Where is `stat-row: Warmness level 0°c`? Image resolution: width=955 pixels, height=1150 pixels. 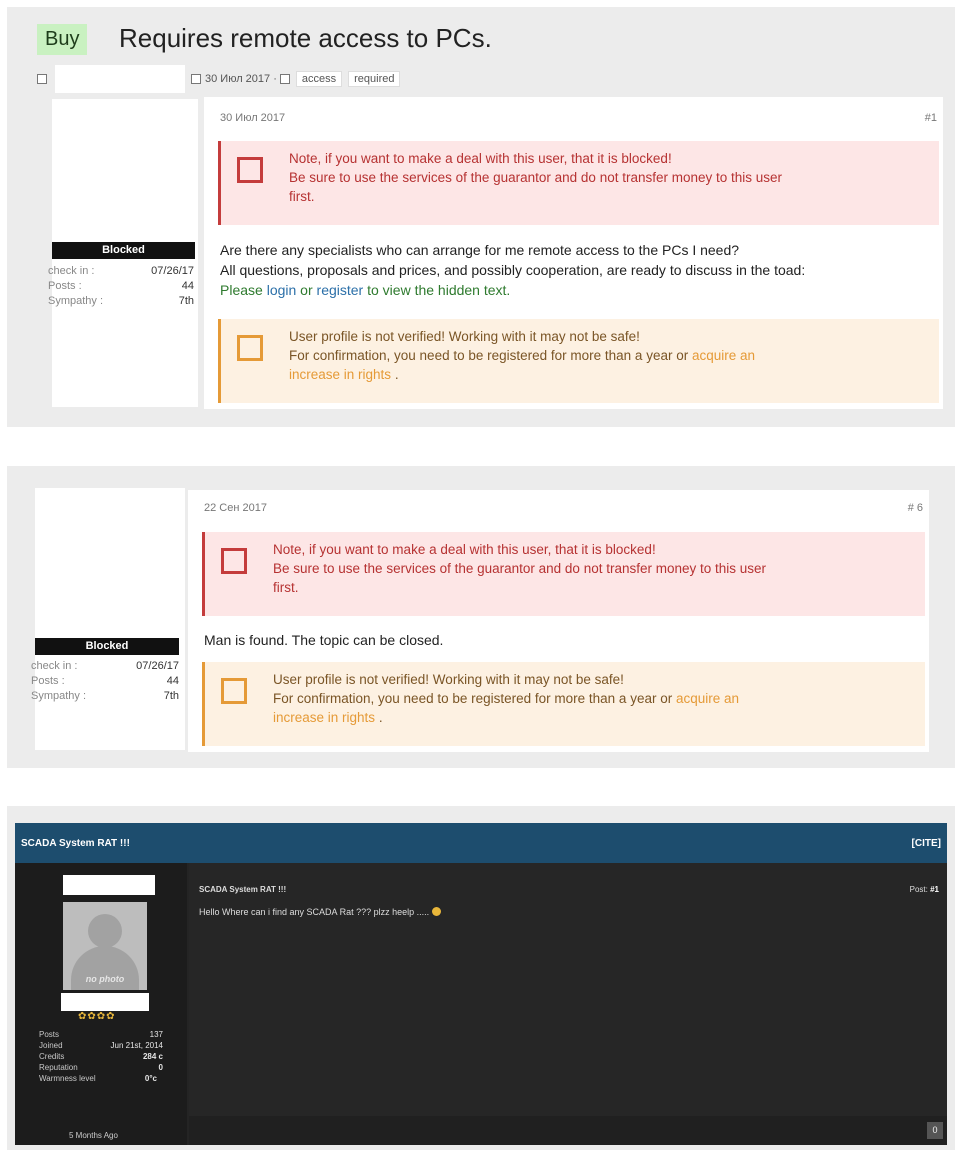 stat-row: Warmness level 0°c is located at coordinates (98, 1078).